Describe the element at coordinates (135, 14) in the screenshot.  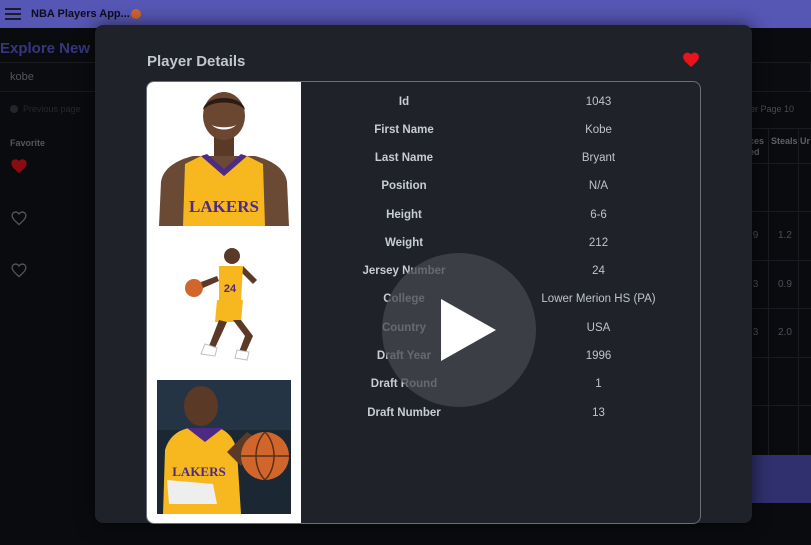
I see `basketball-icon` at that location.